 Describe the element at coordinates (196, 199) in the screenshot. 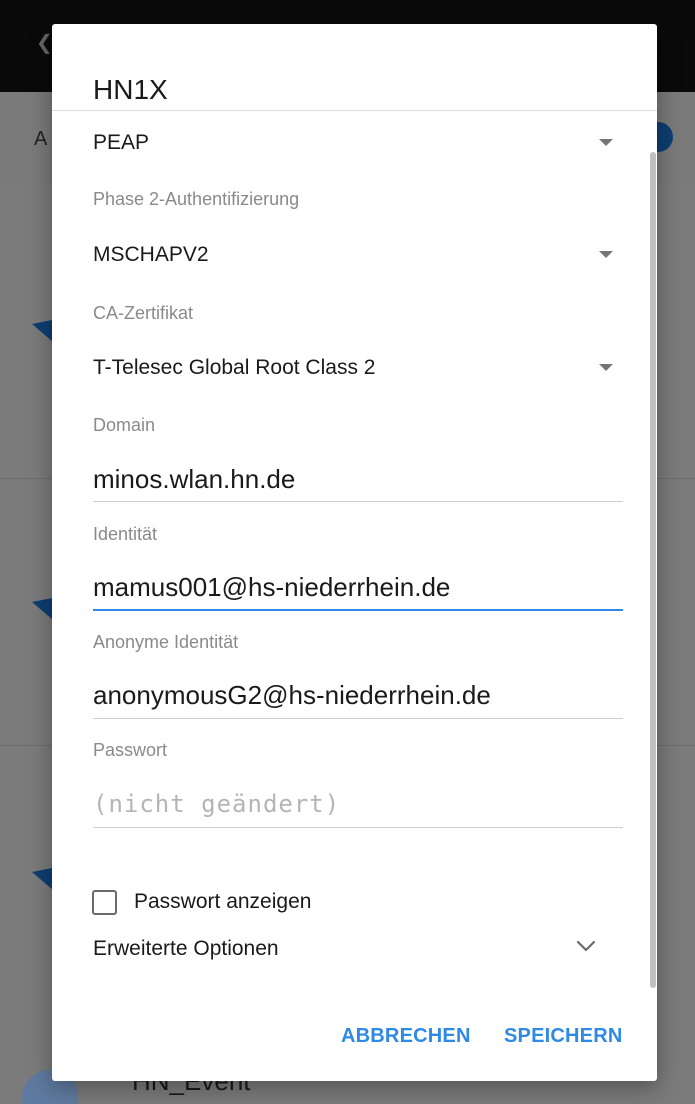

I see `phase2-label: Phase 2-Authentifizierung` at that location.